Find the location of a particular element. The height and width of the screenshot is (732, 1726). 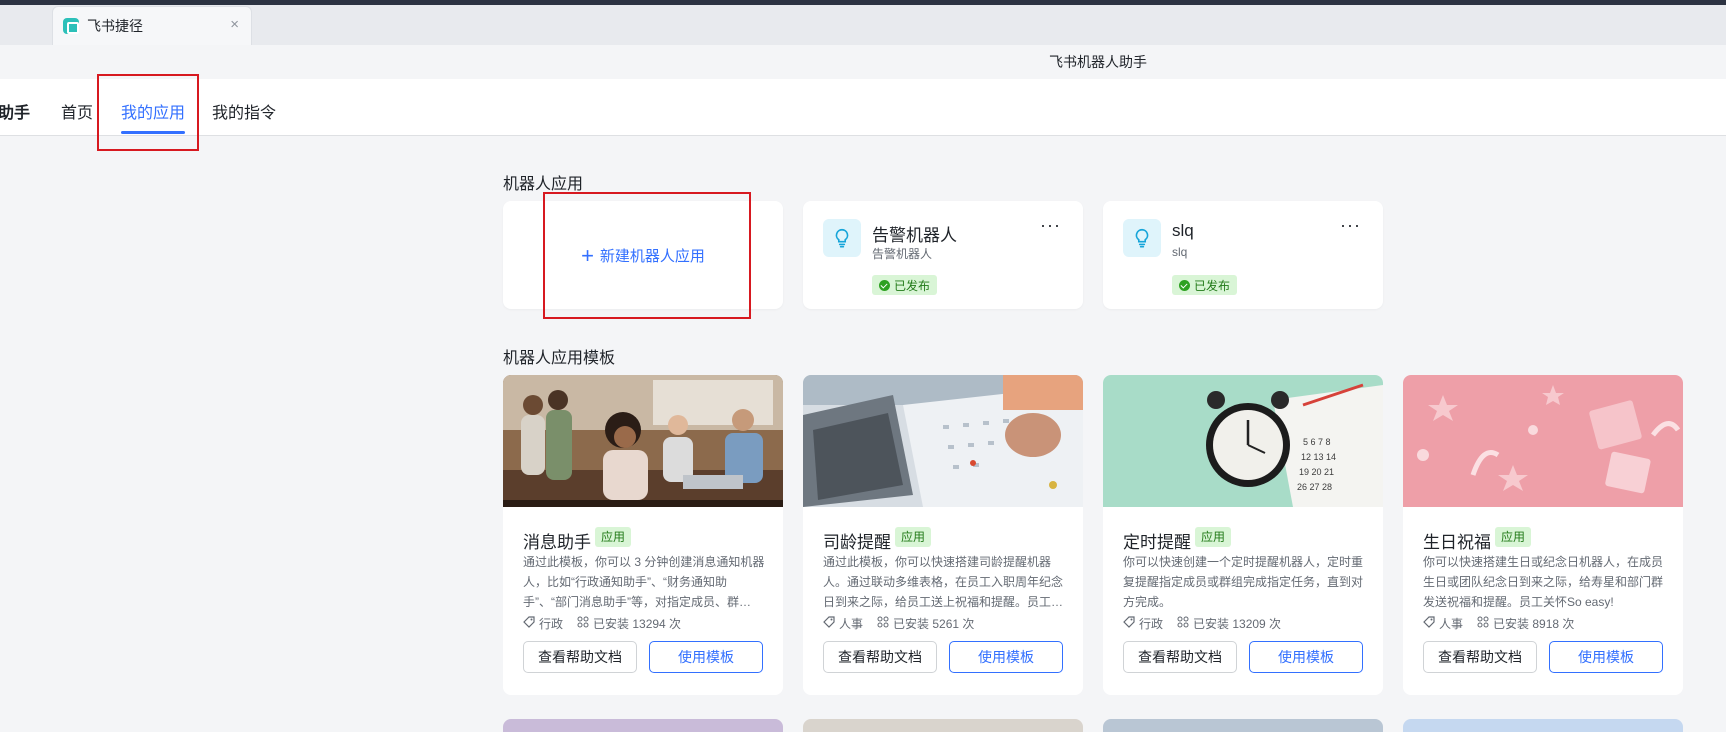

templates-section-title: 机器人应用模板 is located at coordinates (559, 358).